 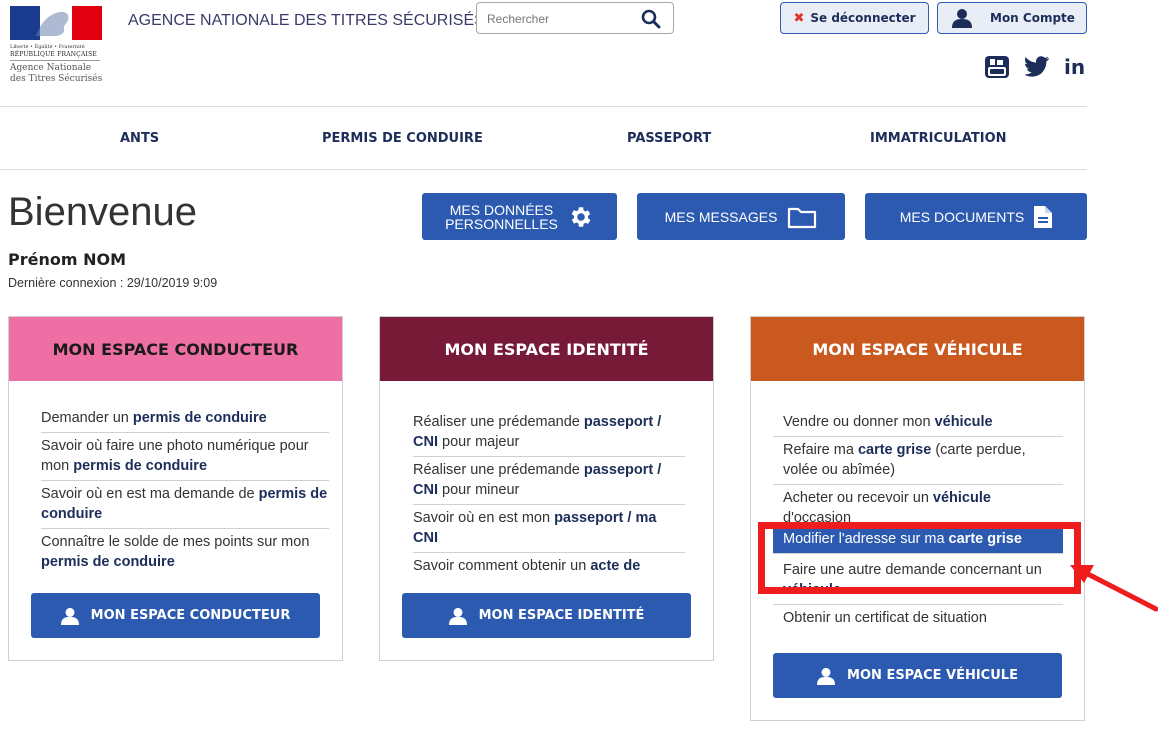 I want to click on espace-identite-button: MON ESPACE IDENTITÉ, so click(x=546, y=615).